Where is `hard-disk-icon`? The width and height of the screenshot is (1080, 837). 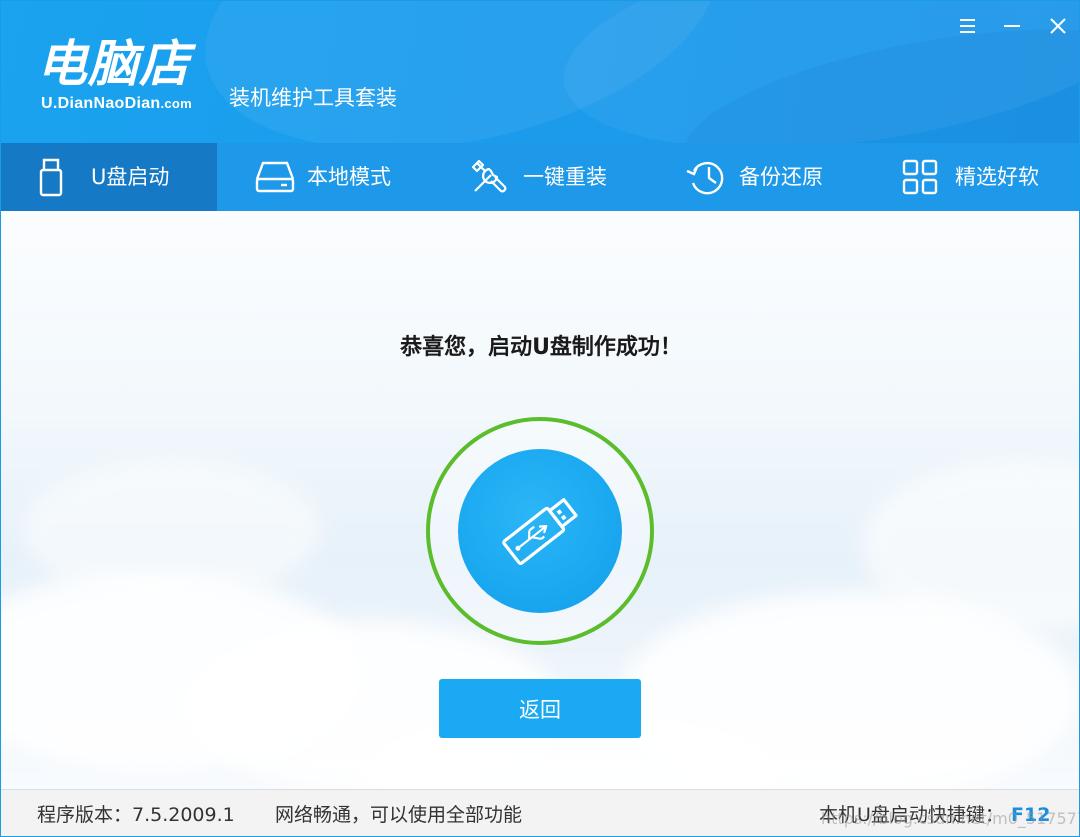
hard-disk-icon is located at coordinates (275, 177).